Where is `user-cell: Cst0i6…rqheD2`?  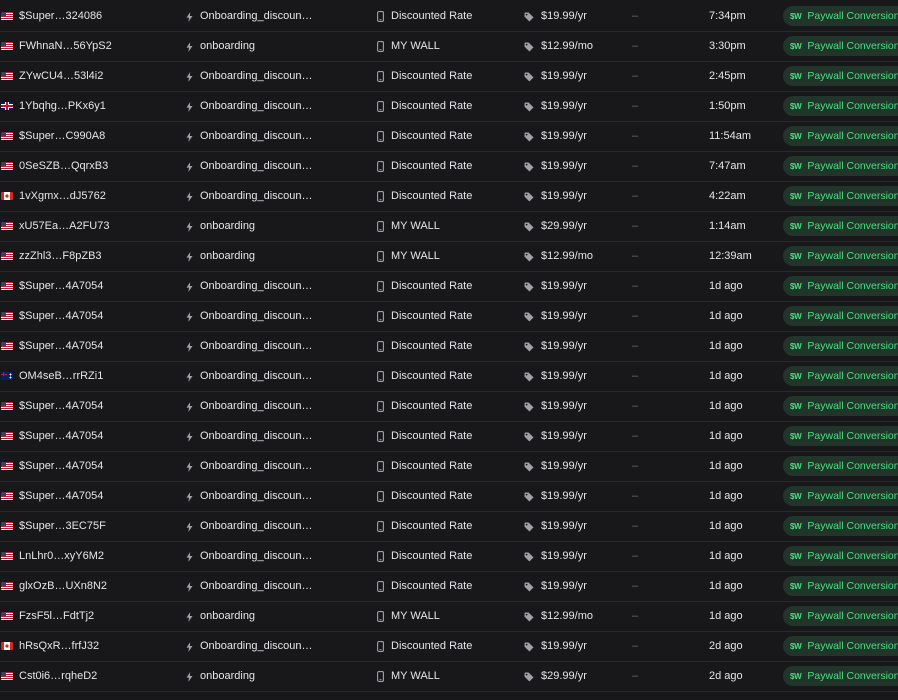
user-cell: Cst0i6…rqheD2 is located at coordinates (88, 676).